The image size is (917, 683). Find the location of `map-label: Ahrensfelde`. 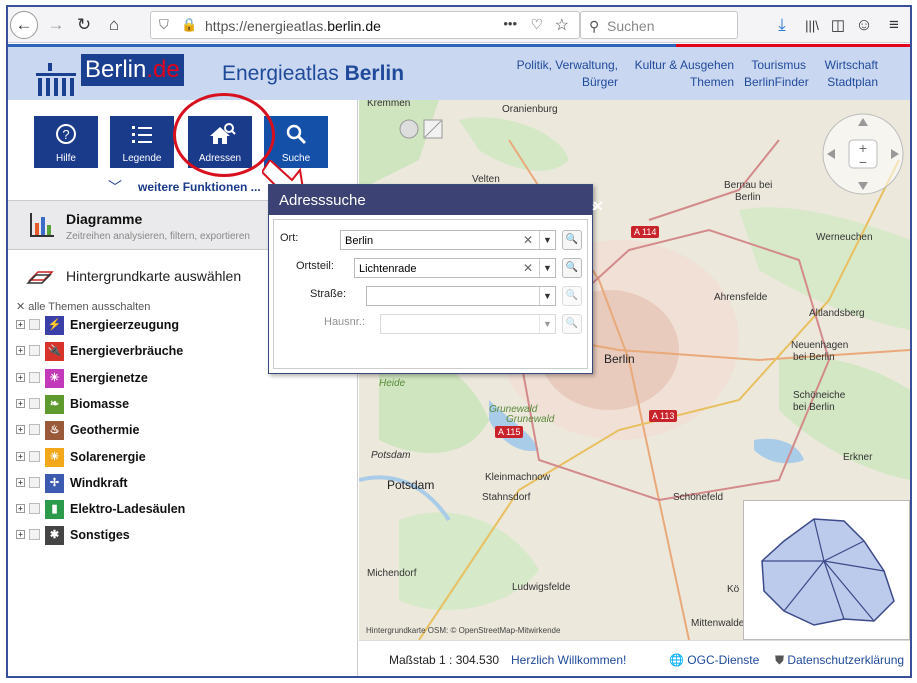

map-label: Ahrensfelde is located at coordinates (741, 297).